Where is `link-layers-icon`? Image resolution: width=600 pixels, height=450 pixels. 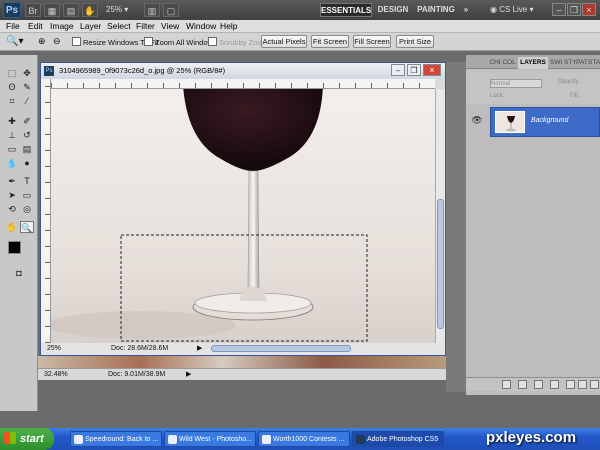 link-layers-icon is located at coordinates (506, 384).